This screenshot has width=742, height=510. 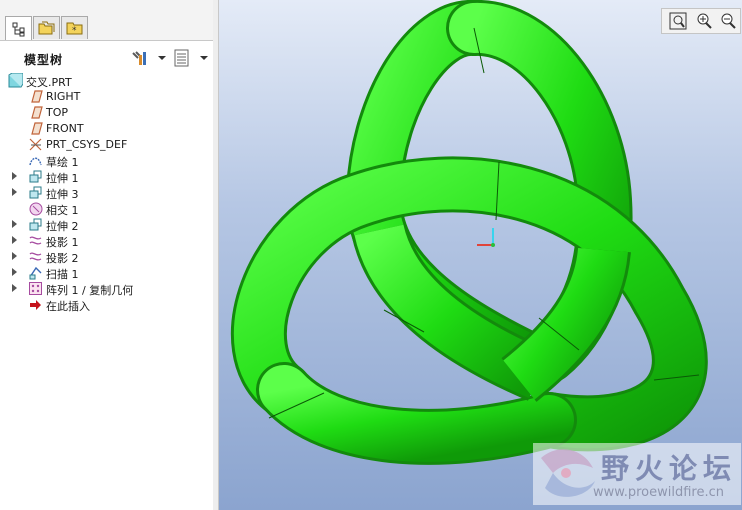 I want to click on tree-item: 投影 2, so click(x=106, y=257).